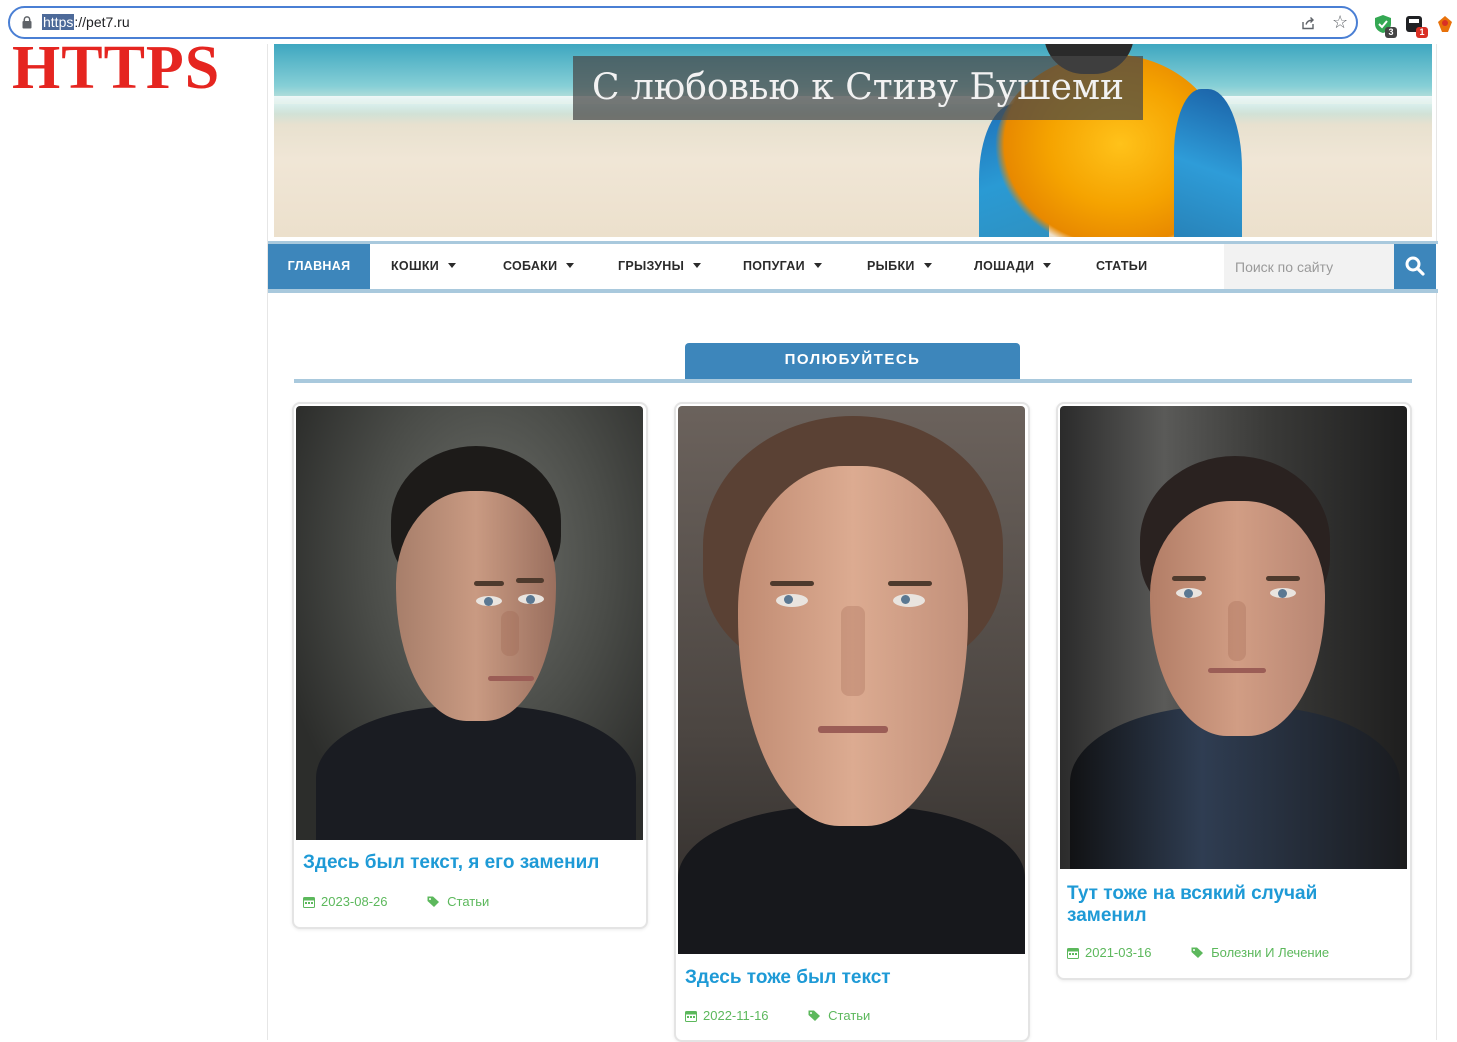 The image size is (1457, 1042). I want to click on post-title-link: Здесь был текст, я его заменил, so click(468, 863).